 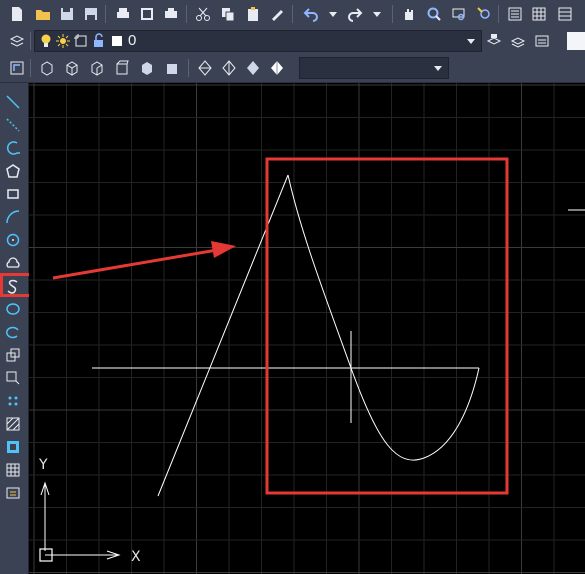 What do you see at coordinates (89, 511) in the screenshot?
I see `ucs-icon: Y X` at bounding box center [89, 511].